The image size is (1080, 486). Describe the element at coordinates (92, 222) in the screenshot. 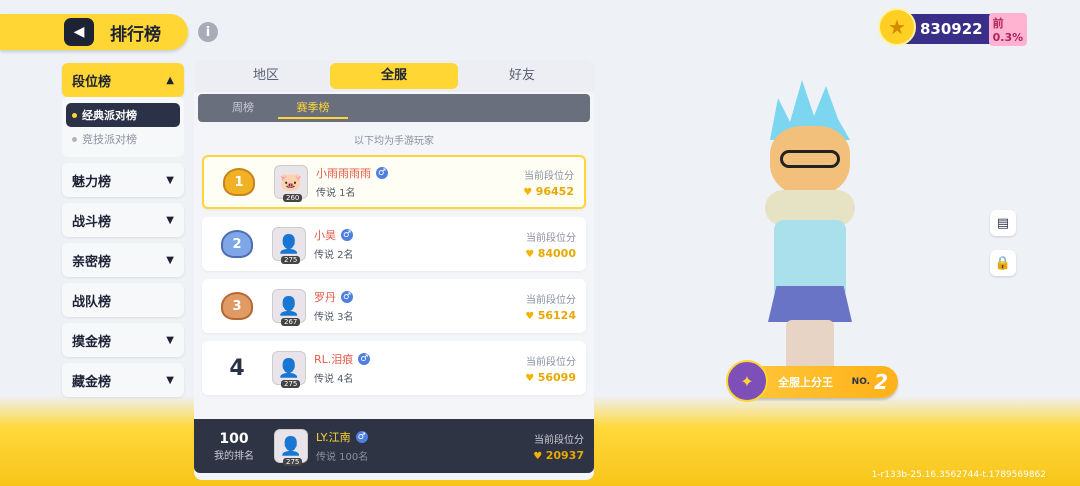

I see `sidebar-item-label: 战斗榜` at that location.